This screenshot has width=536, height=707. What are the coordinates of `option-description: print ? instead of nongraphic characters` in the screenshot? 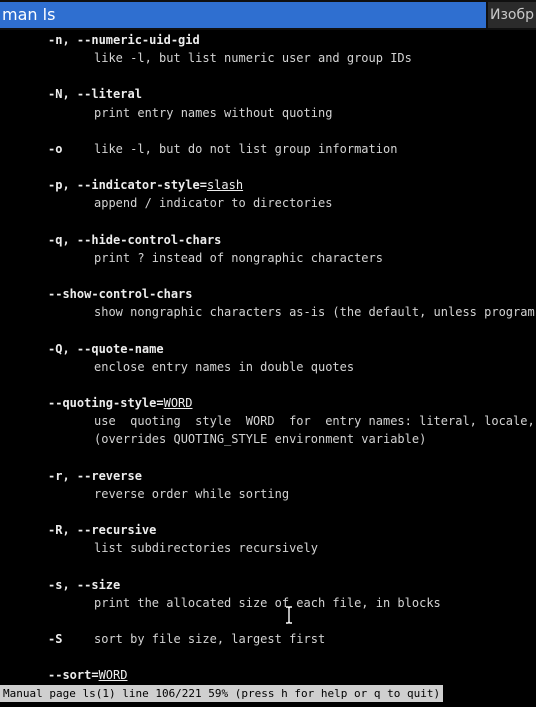 It's located at (238, 258).